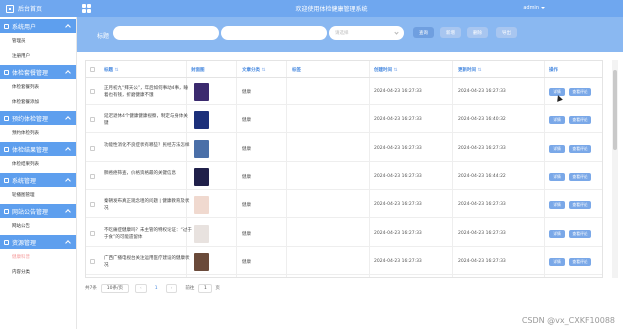 Image resolution: width=623 pixels, height=329 pixels. What do you see at coordinates (482, 120) in the screenshot?
I see `row-updated: 2024-04-23 16:40:32` at bounding box center [482, 120].